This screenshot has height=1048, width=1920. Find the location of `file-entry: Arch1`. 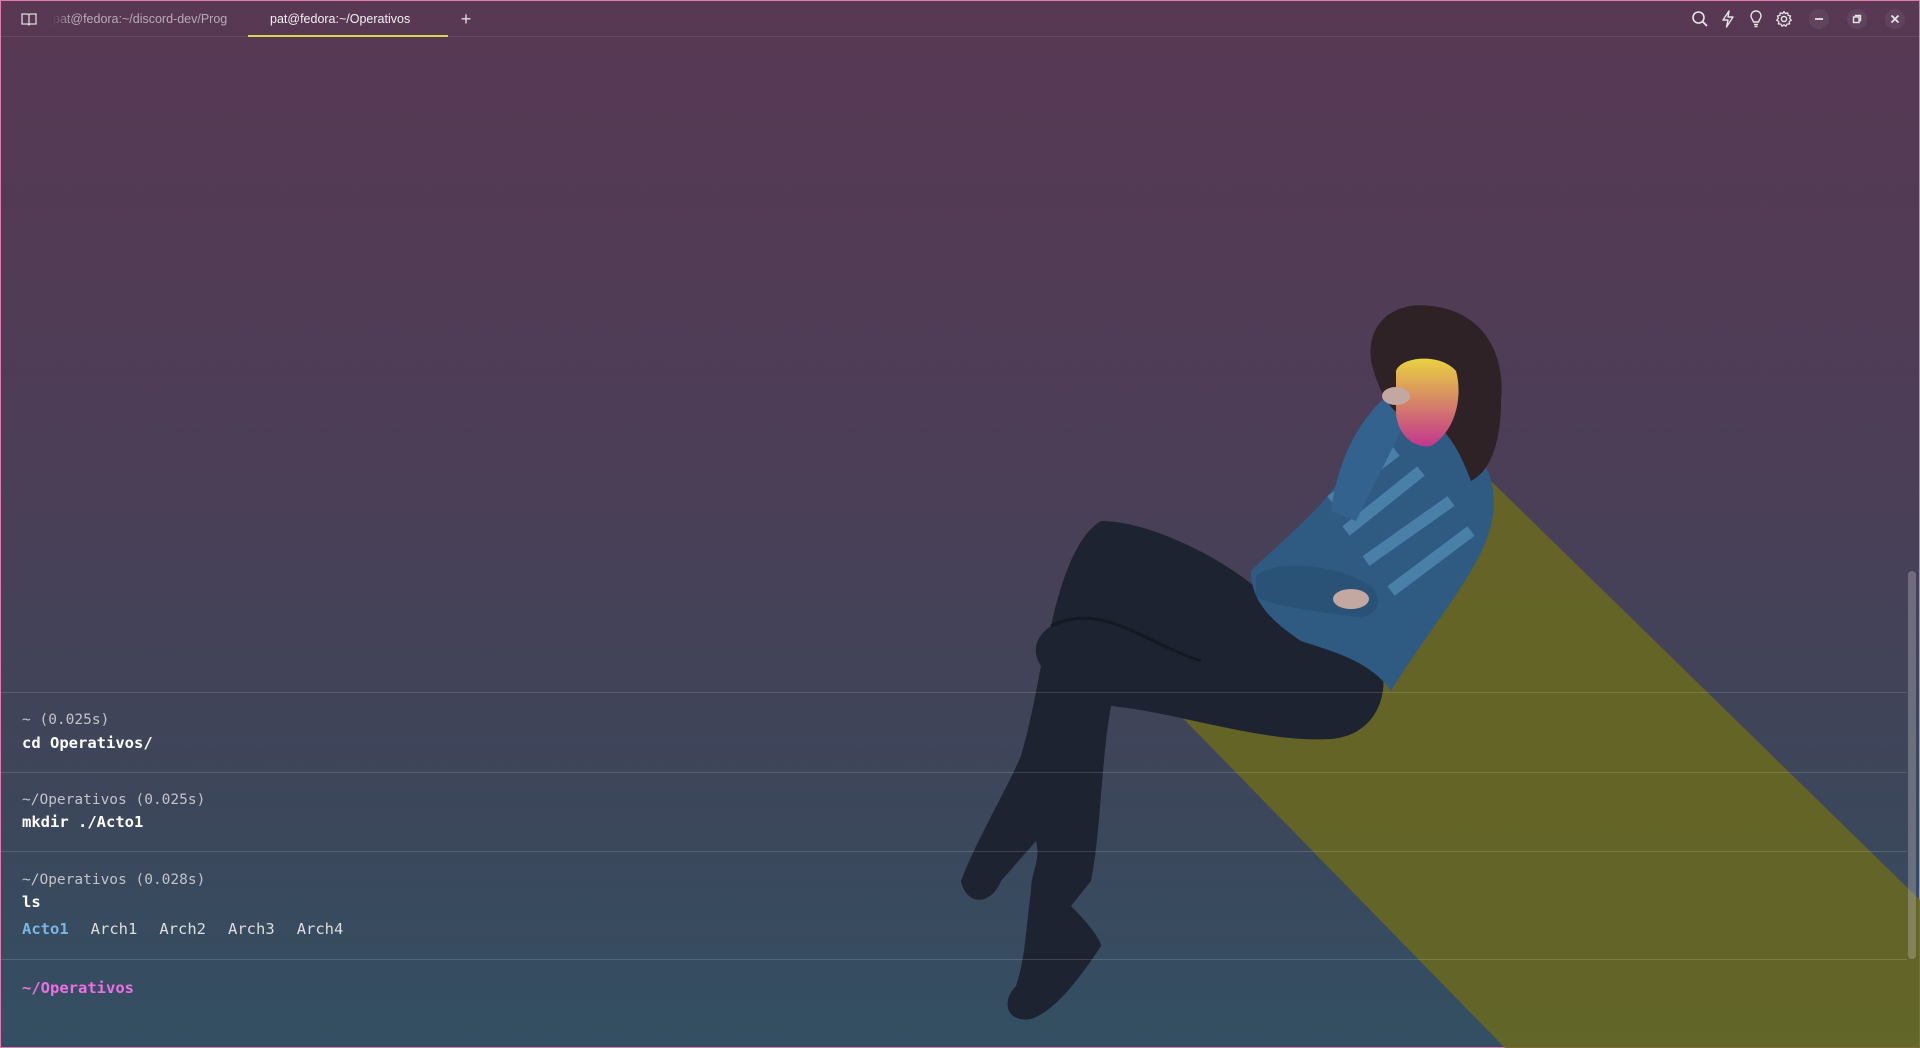

file-entry: Arch1 is located at coordinates (114, 929).